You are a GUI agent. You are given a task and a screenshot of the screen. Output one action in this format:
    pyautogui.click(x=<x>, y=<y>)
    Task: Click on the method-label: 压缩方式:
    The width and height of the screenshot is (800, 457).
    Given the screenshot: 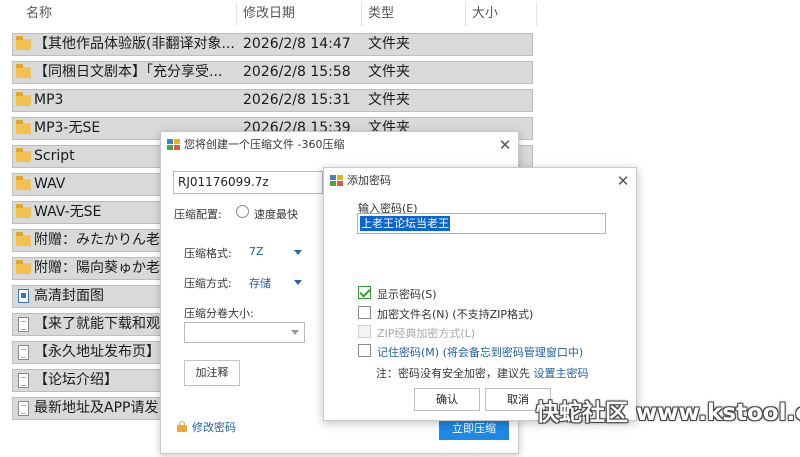 What is the action you would take?
    pyautogui.click(x=208, y=283)
    